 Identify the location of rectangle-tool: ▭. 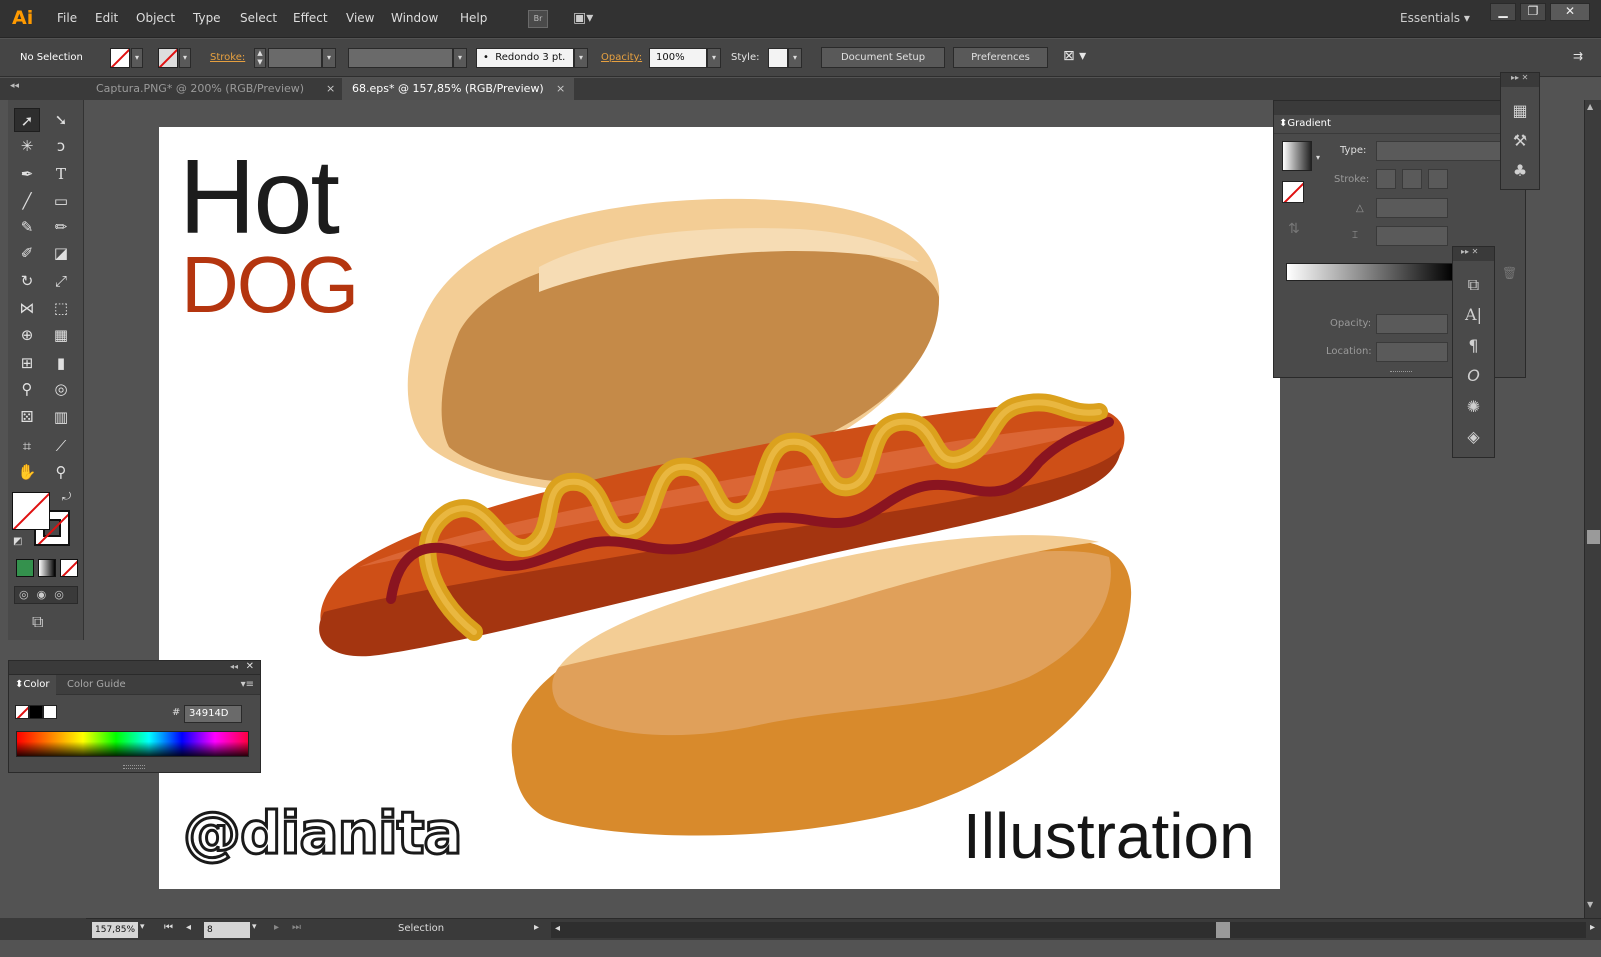
(61, 201).